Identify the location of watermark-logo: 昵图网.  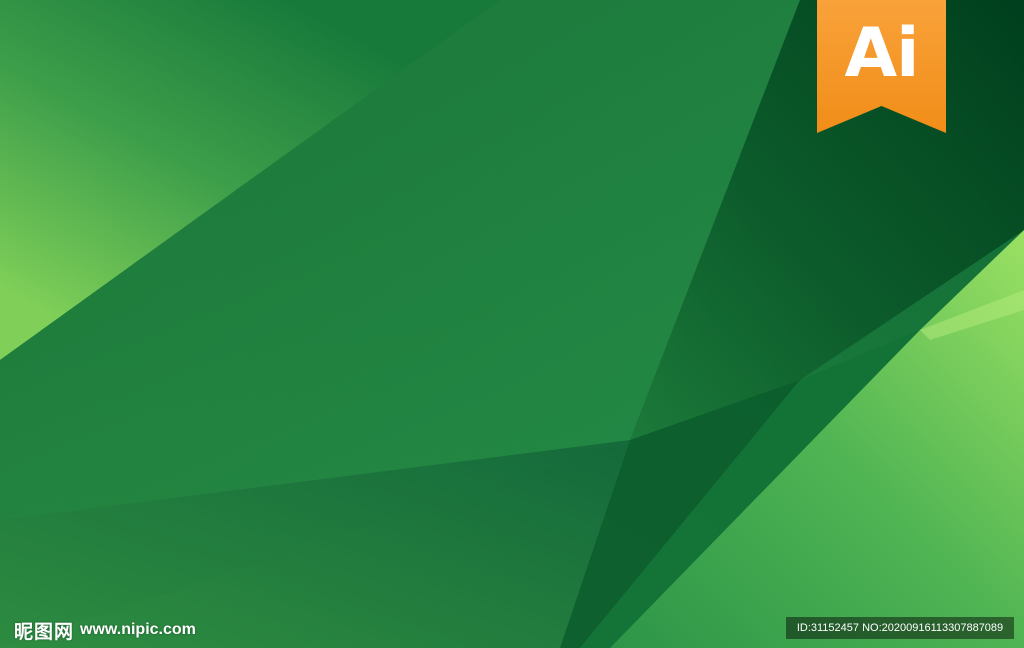
(44, 631).